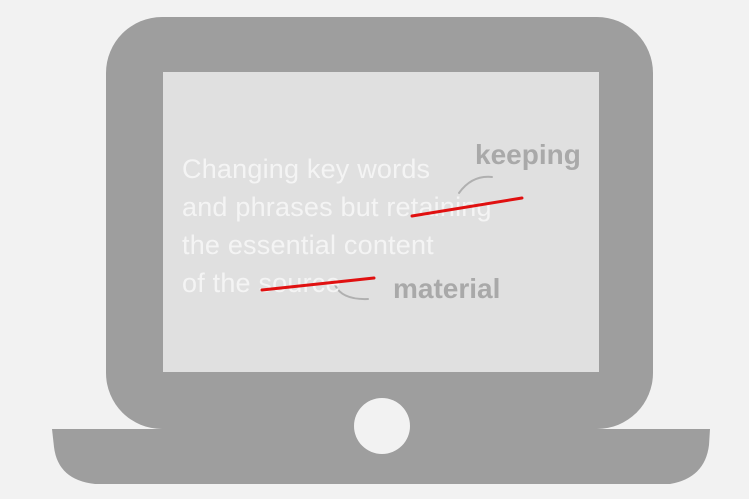 The height and width of the screenshot is (499, 749). I want to click on struck-word: retaining, so click(439, 207).